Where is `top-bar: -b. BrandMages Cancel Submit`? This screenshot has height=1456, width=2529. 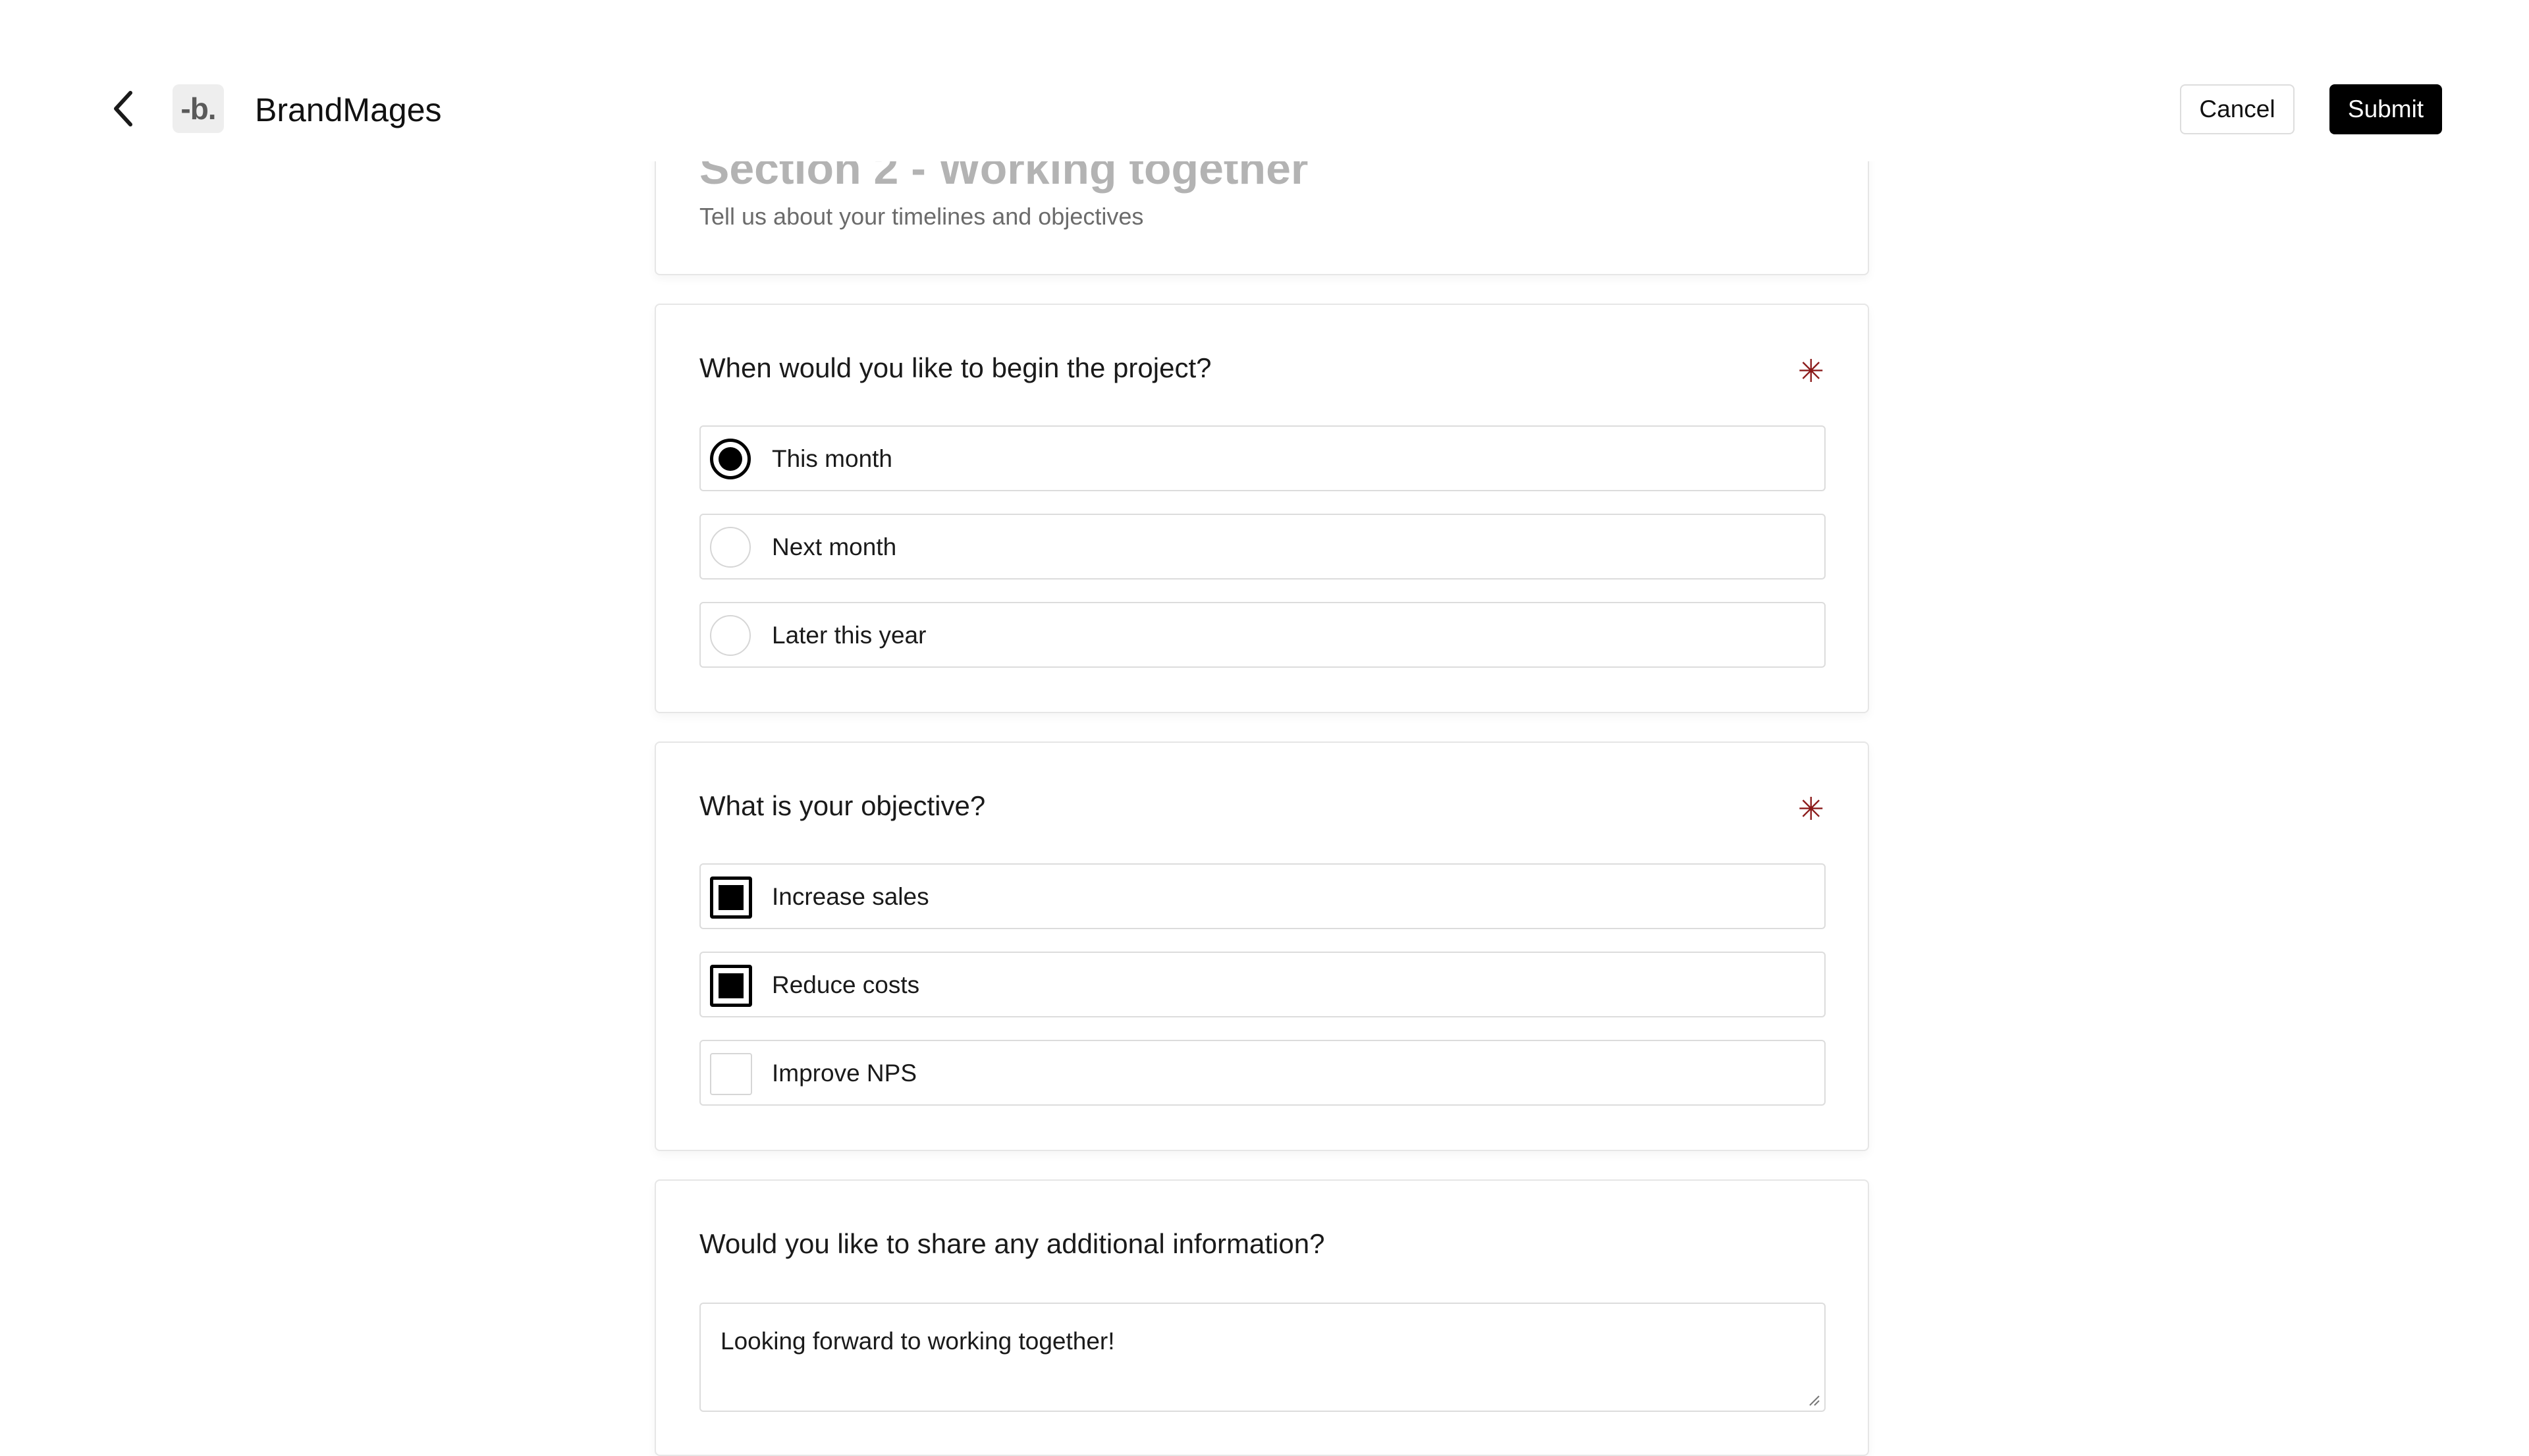
top-bar: -b. BrandMages Cancel Submit is located at coordinates (1264, 80).